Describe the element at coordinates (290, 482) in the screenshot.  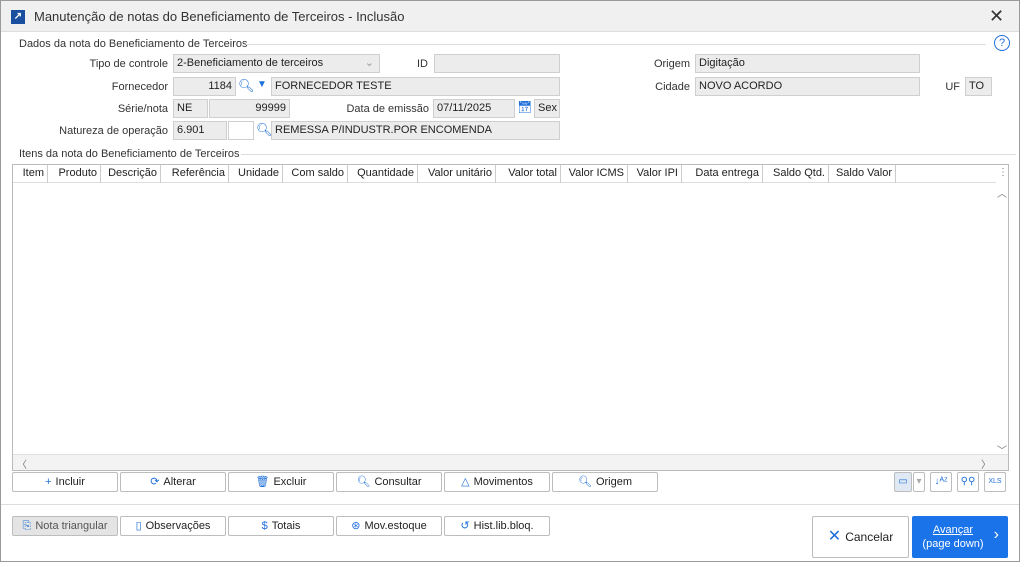
I see `button-label: Excluir` at that location.